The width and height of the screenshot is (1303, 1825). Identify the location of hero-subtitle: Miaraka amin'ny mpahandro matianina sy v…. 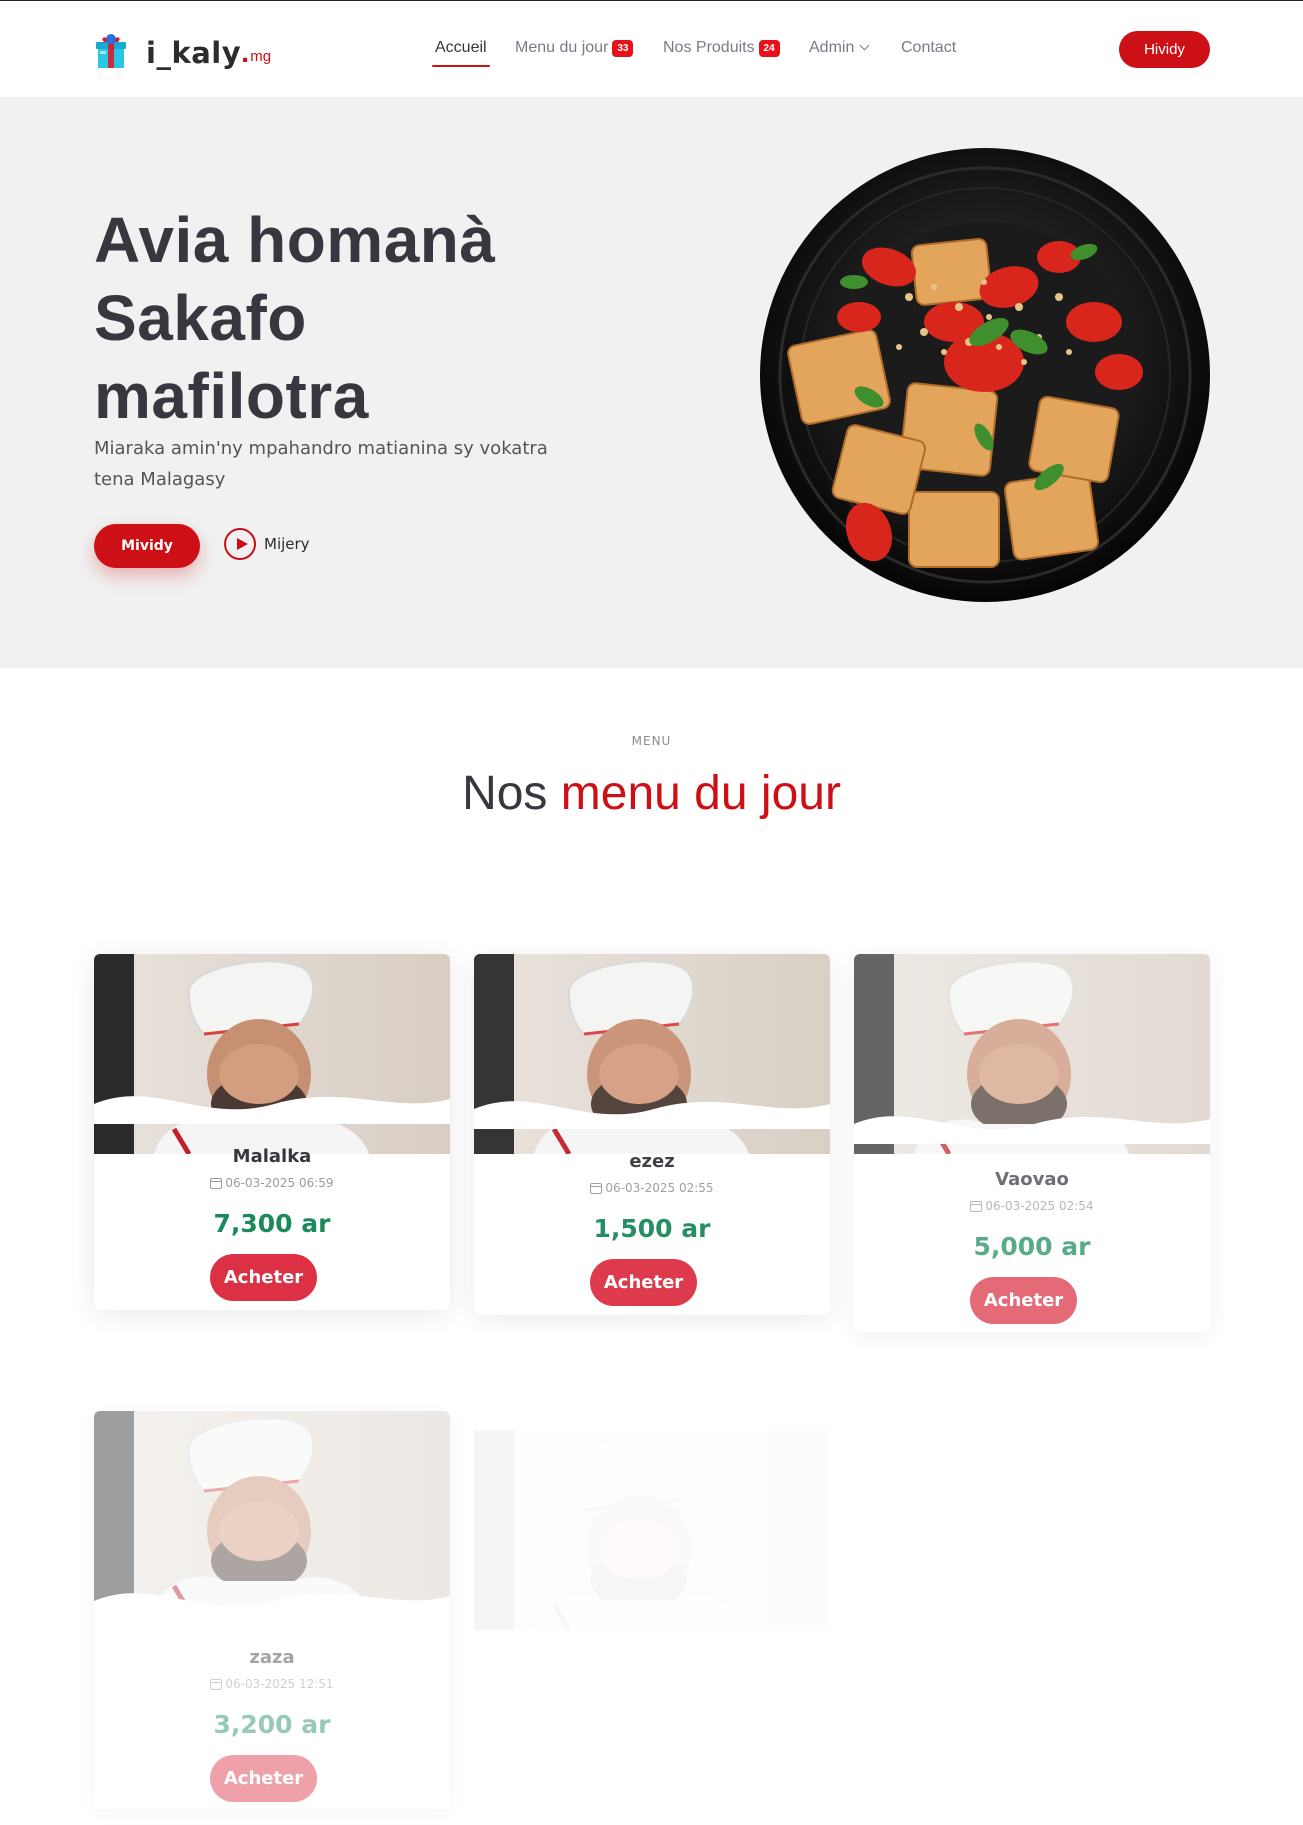
(321, 464).